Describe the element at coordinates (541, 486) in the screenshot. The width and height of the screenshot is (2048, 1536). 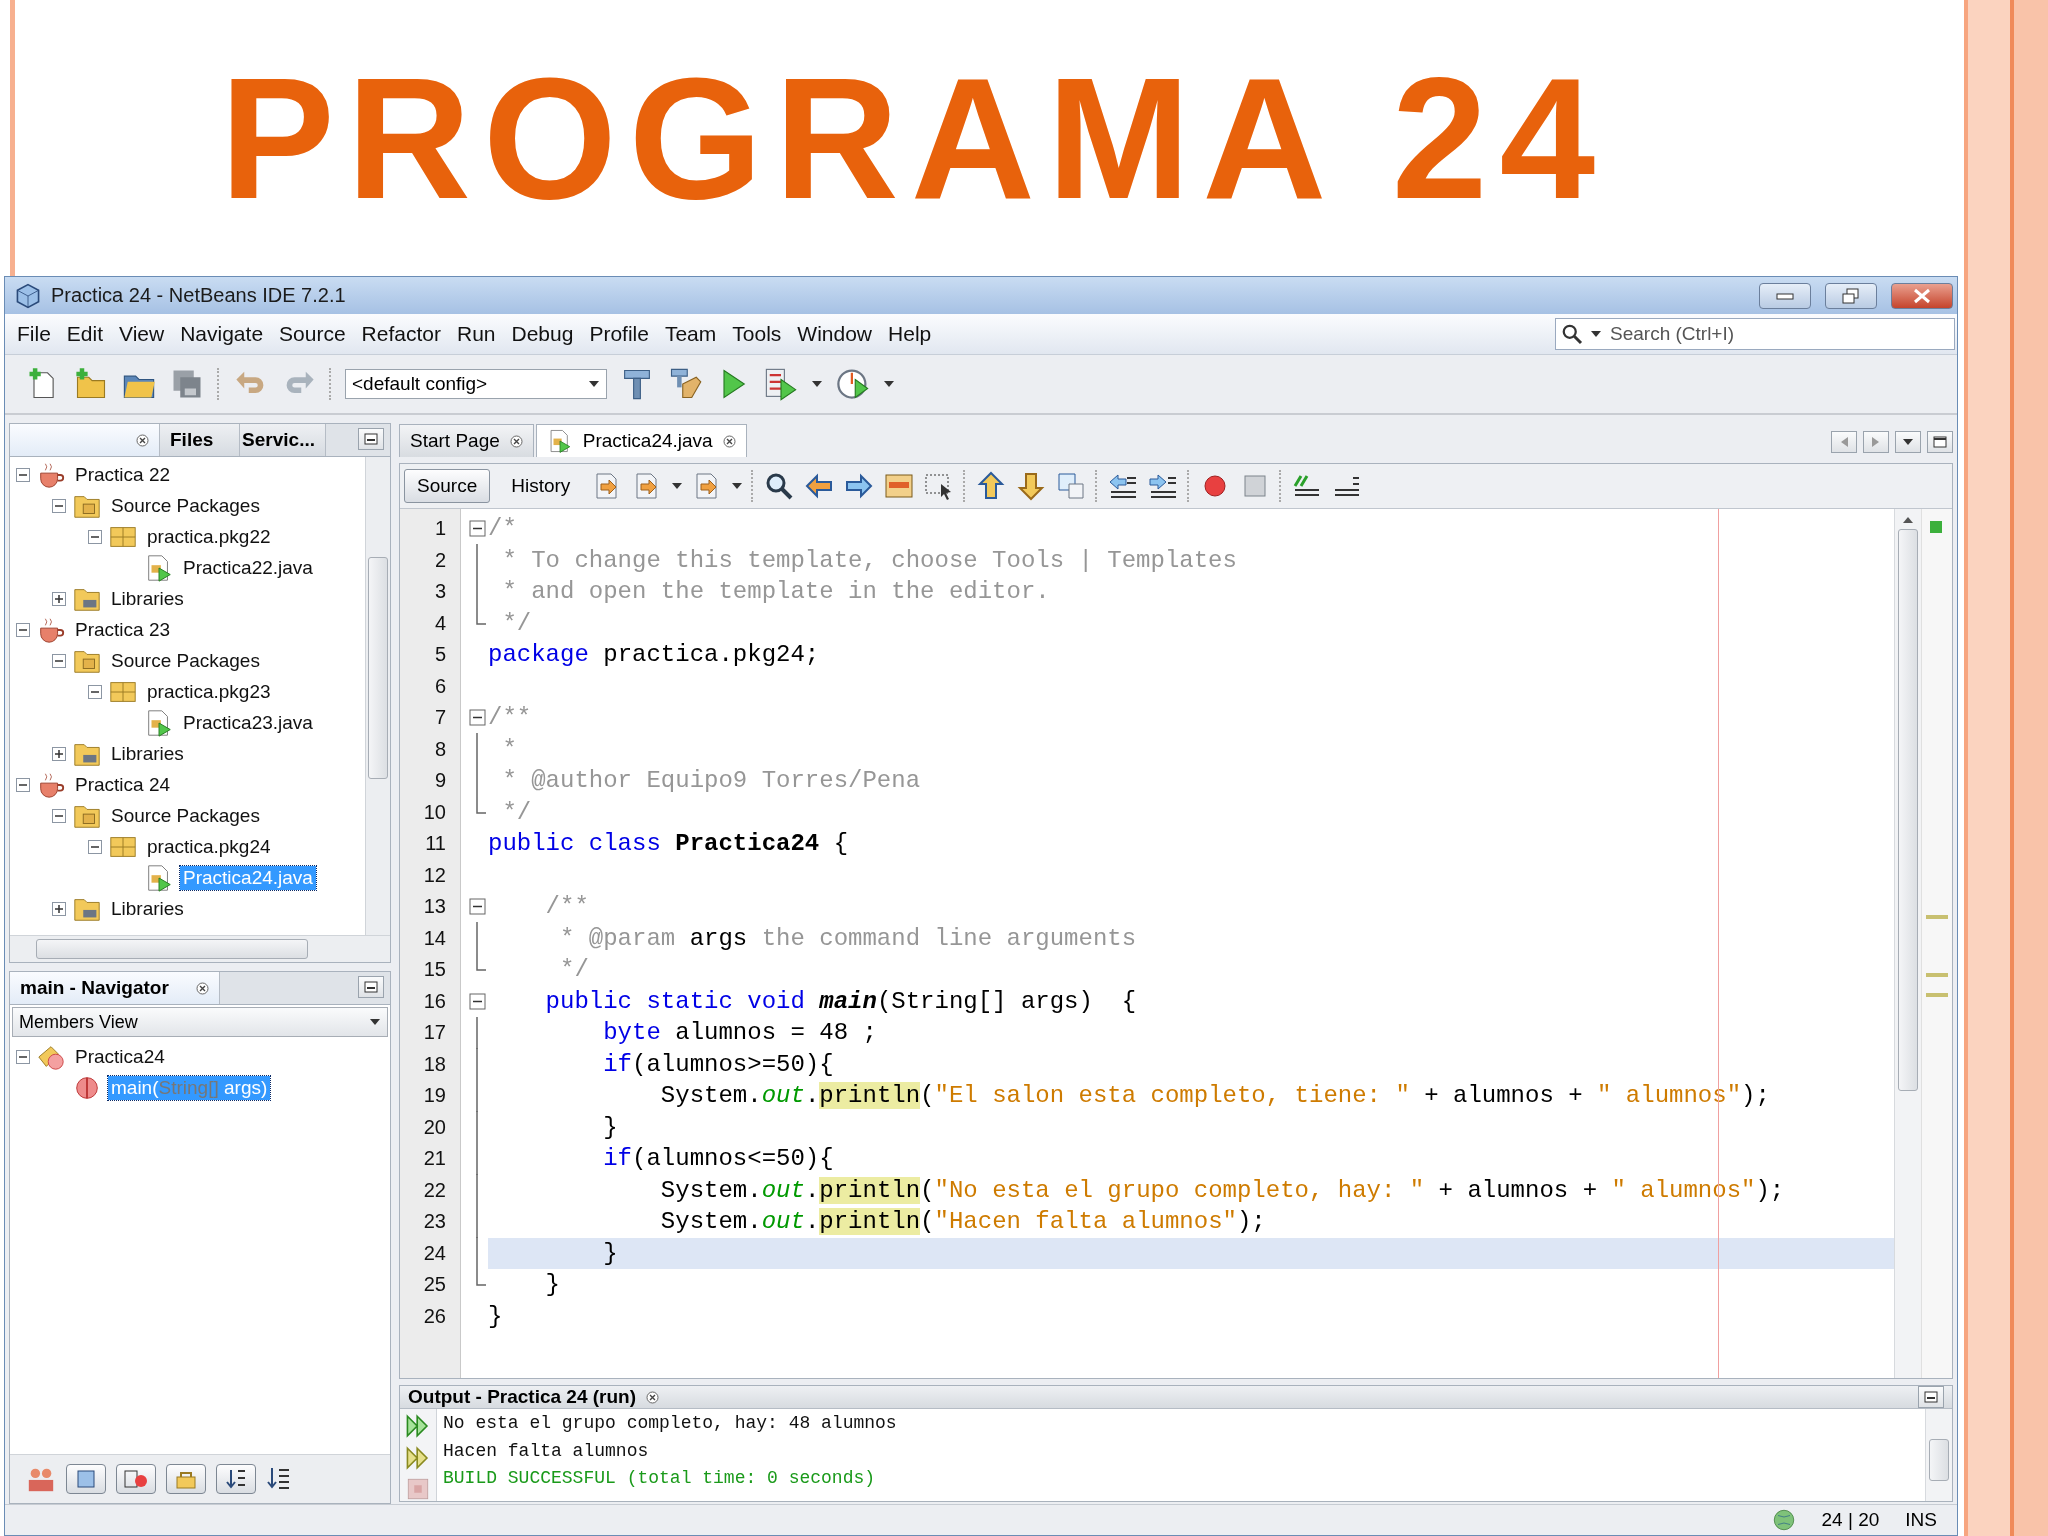
I see `view-tab: History` at that location.